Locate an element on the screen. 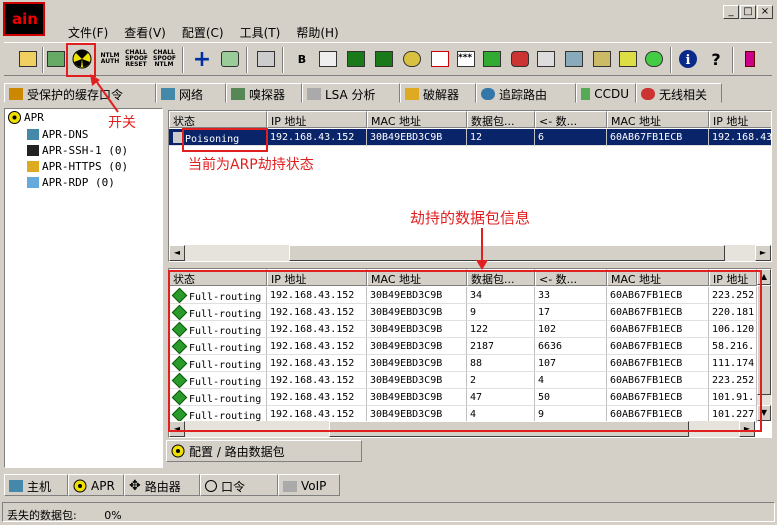 This screenshot has width=777, height=525. pin-icon is located at coordinates (602, 59).